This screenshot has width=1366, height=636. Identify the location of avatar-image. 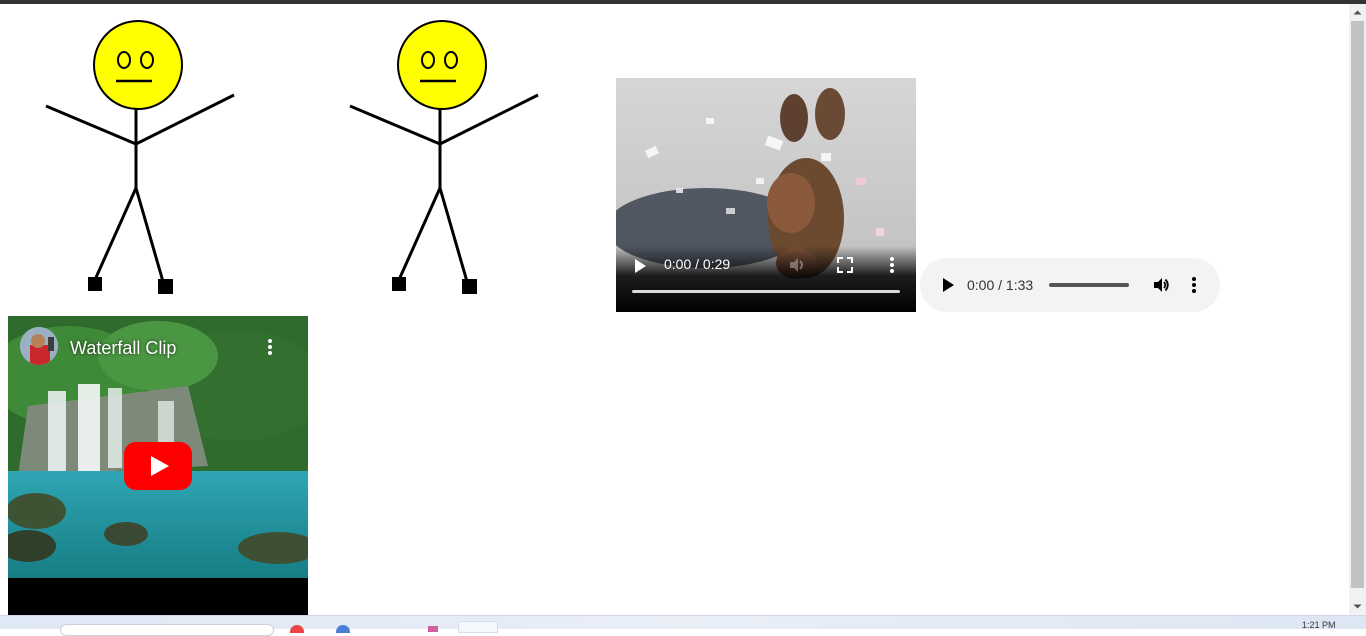
(39, 346).